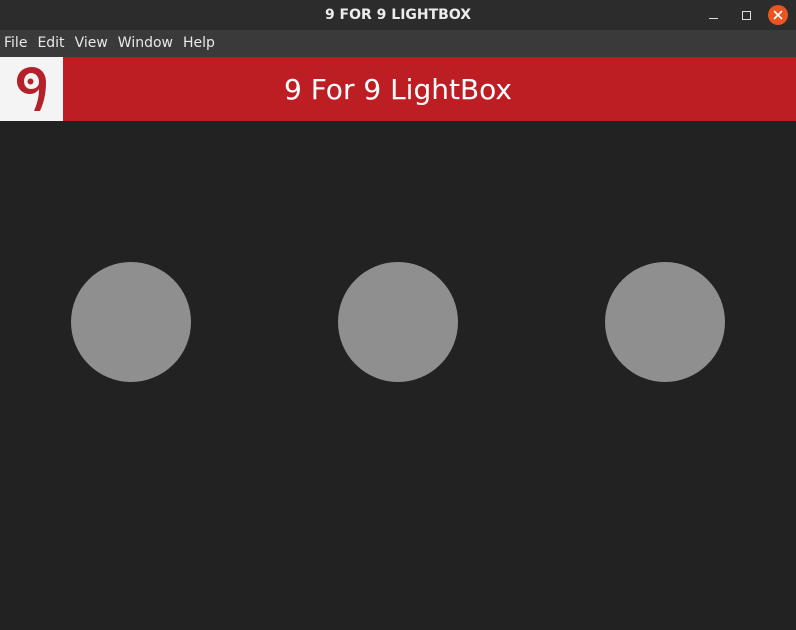 This screenshot has width=796, height=630. I want to click on close-icon, so click(778, 15).